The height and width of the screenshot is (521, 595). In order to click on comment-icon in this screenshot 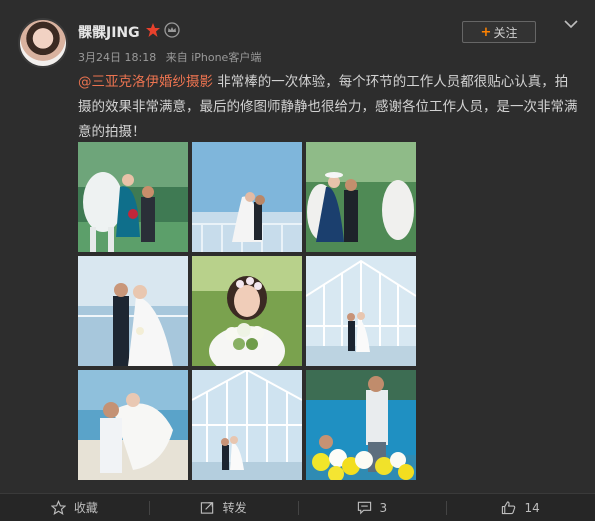, I will do `click(364, 508)`.